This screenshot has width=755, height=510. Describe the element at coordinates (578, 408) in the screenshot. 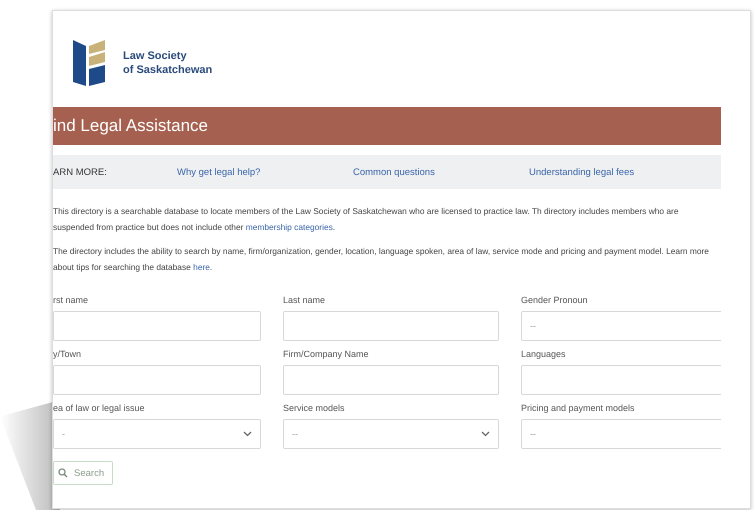

I see `field-label: Pricing and payment models` at that location.